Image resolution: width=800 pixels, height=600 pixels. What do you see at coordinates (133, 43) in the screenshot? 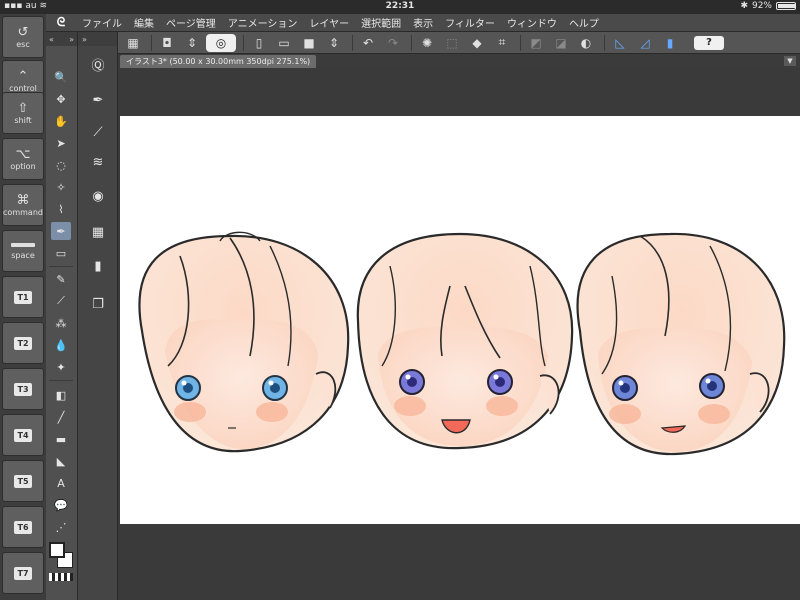
I see `grid-view-icon: ▦` at bounding box center [133, 43].